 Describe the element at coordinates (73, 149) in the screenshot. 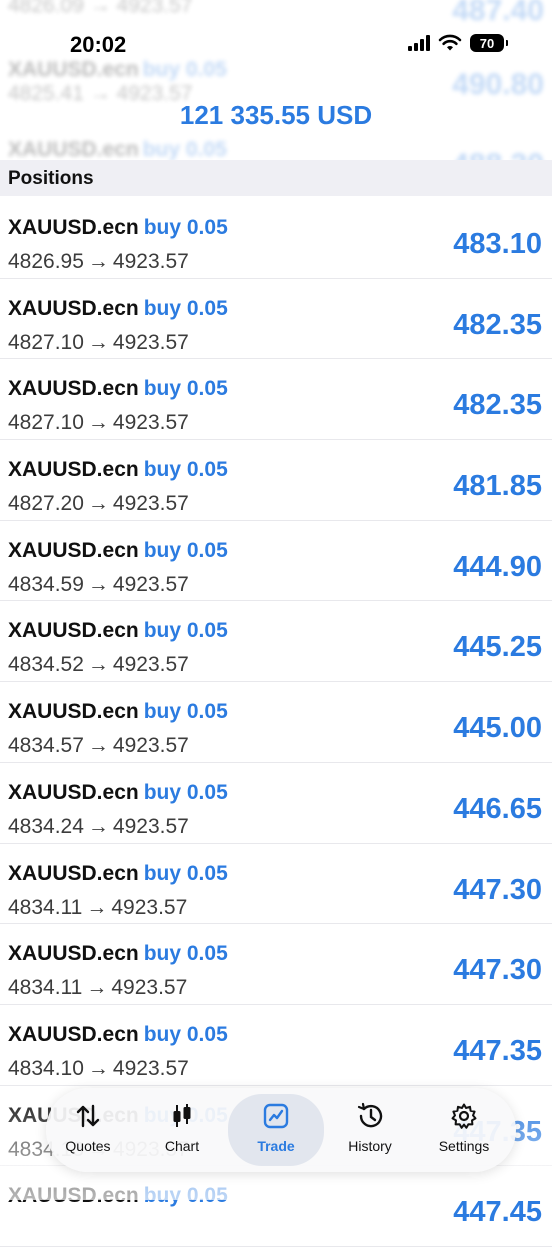

I see `ghost-symbol: XAUUSD.ecn` at that location.